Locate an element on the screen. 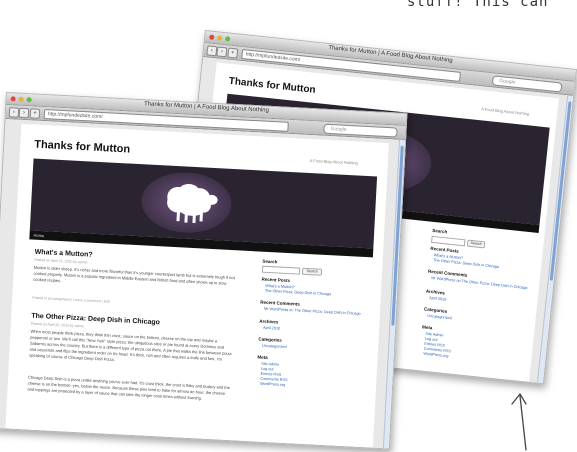 The width and height of the screenshot is (577, 452). hand-drawn-arrow-icon is located at coordinates (519, 422).